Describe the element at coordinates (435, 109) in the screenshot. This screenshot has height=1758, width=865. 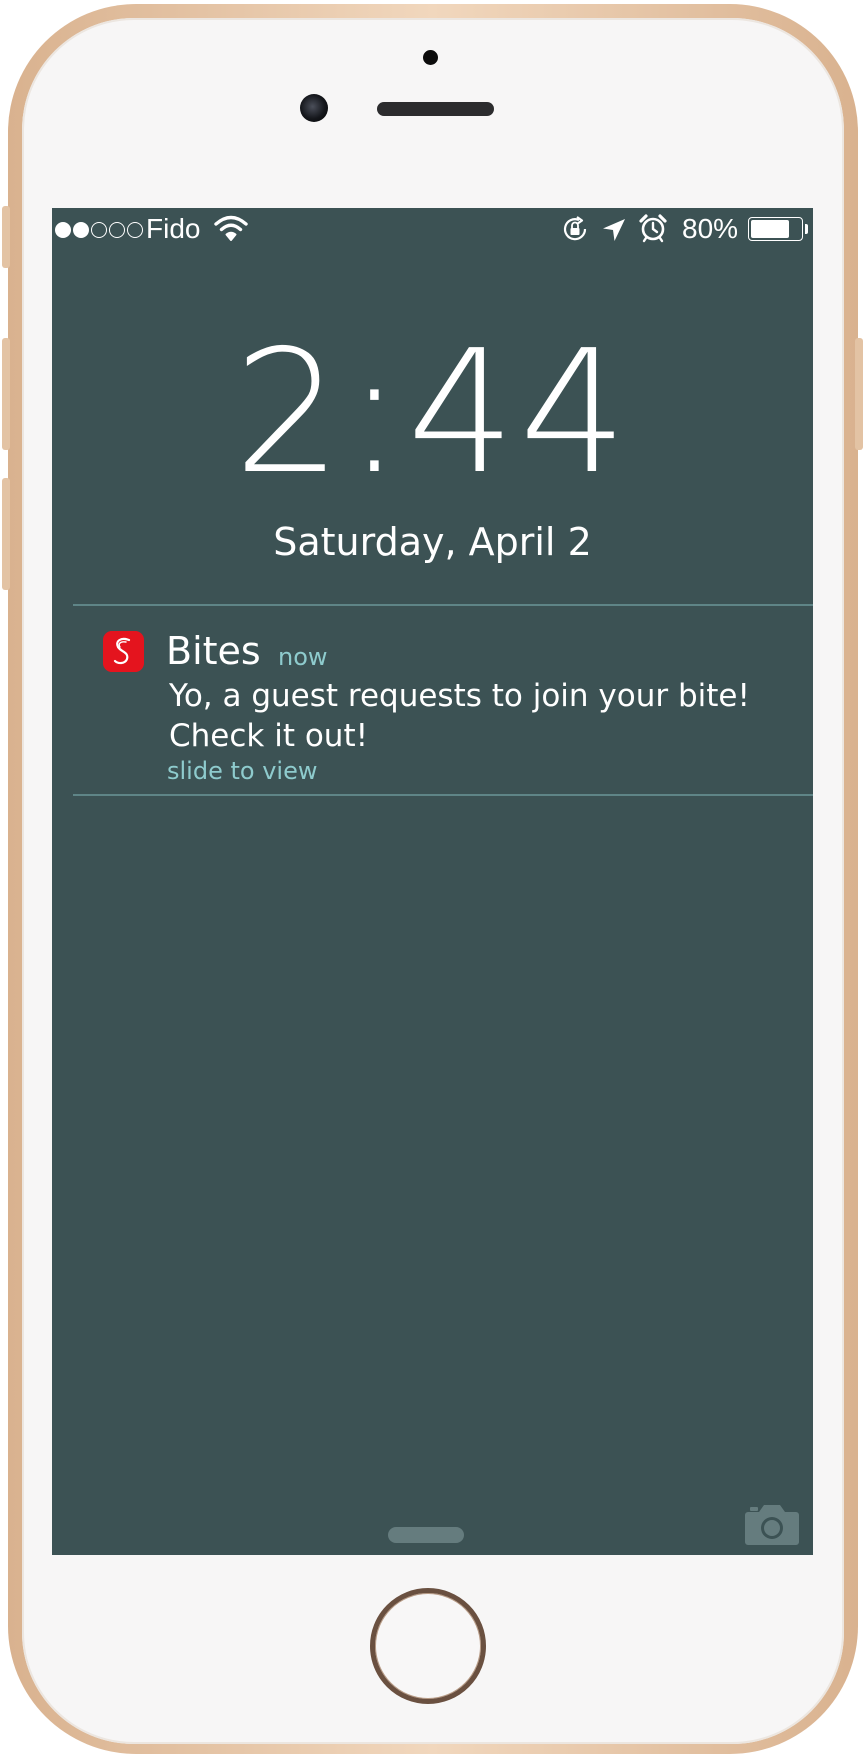
I see `earpiece-speaker` at that location.